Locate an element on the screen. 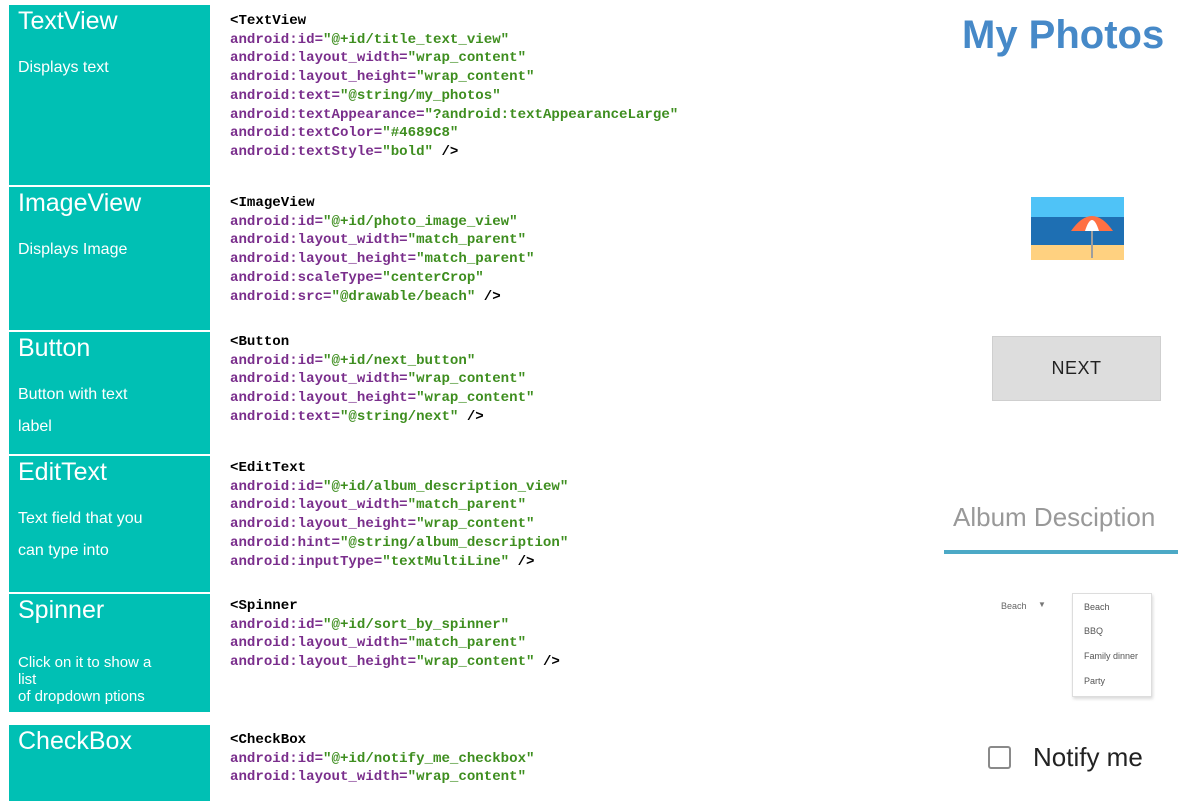 Image resolution: width=1200 pixels, height=801 pixels. preview-title: My Photos is located at coordinates (1063, 35).